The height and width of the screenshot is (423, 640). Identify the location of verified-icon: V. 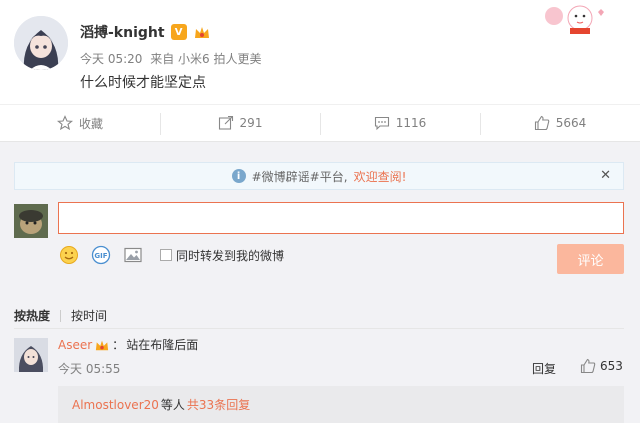
(178, 32).